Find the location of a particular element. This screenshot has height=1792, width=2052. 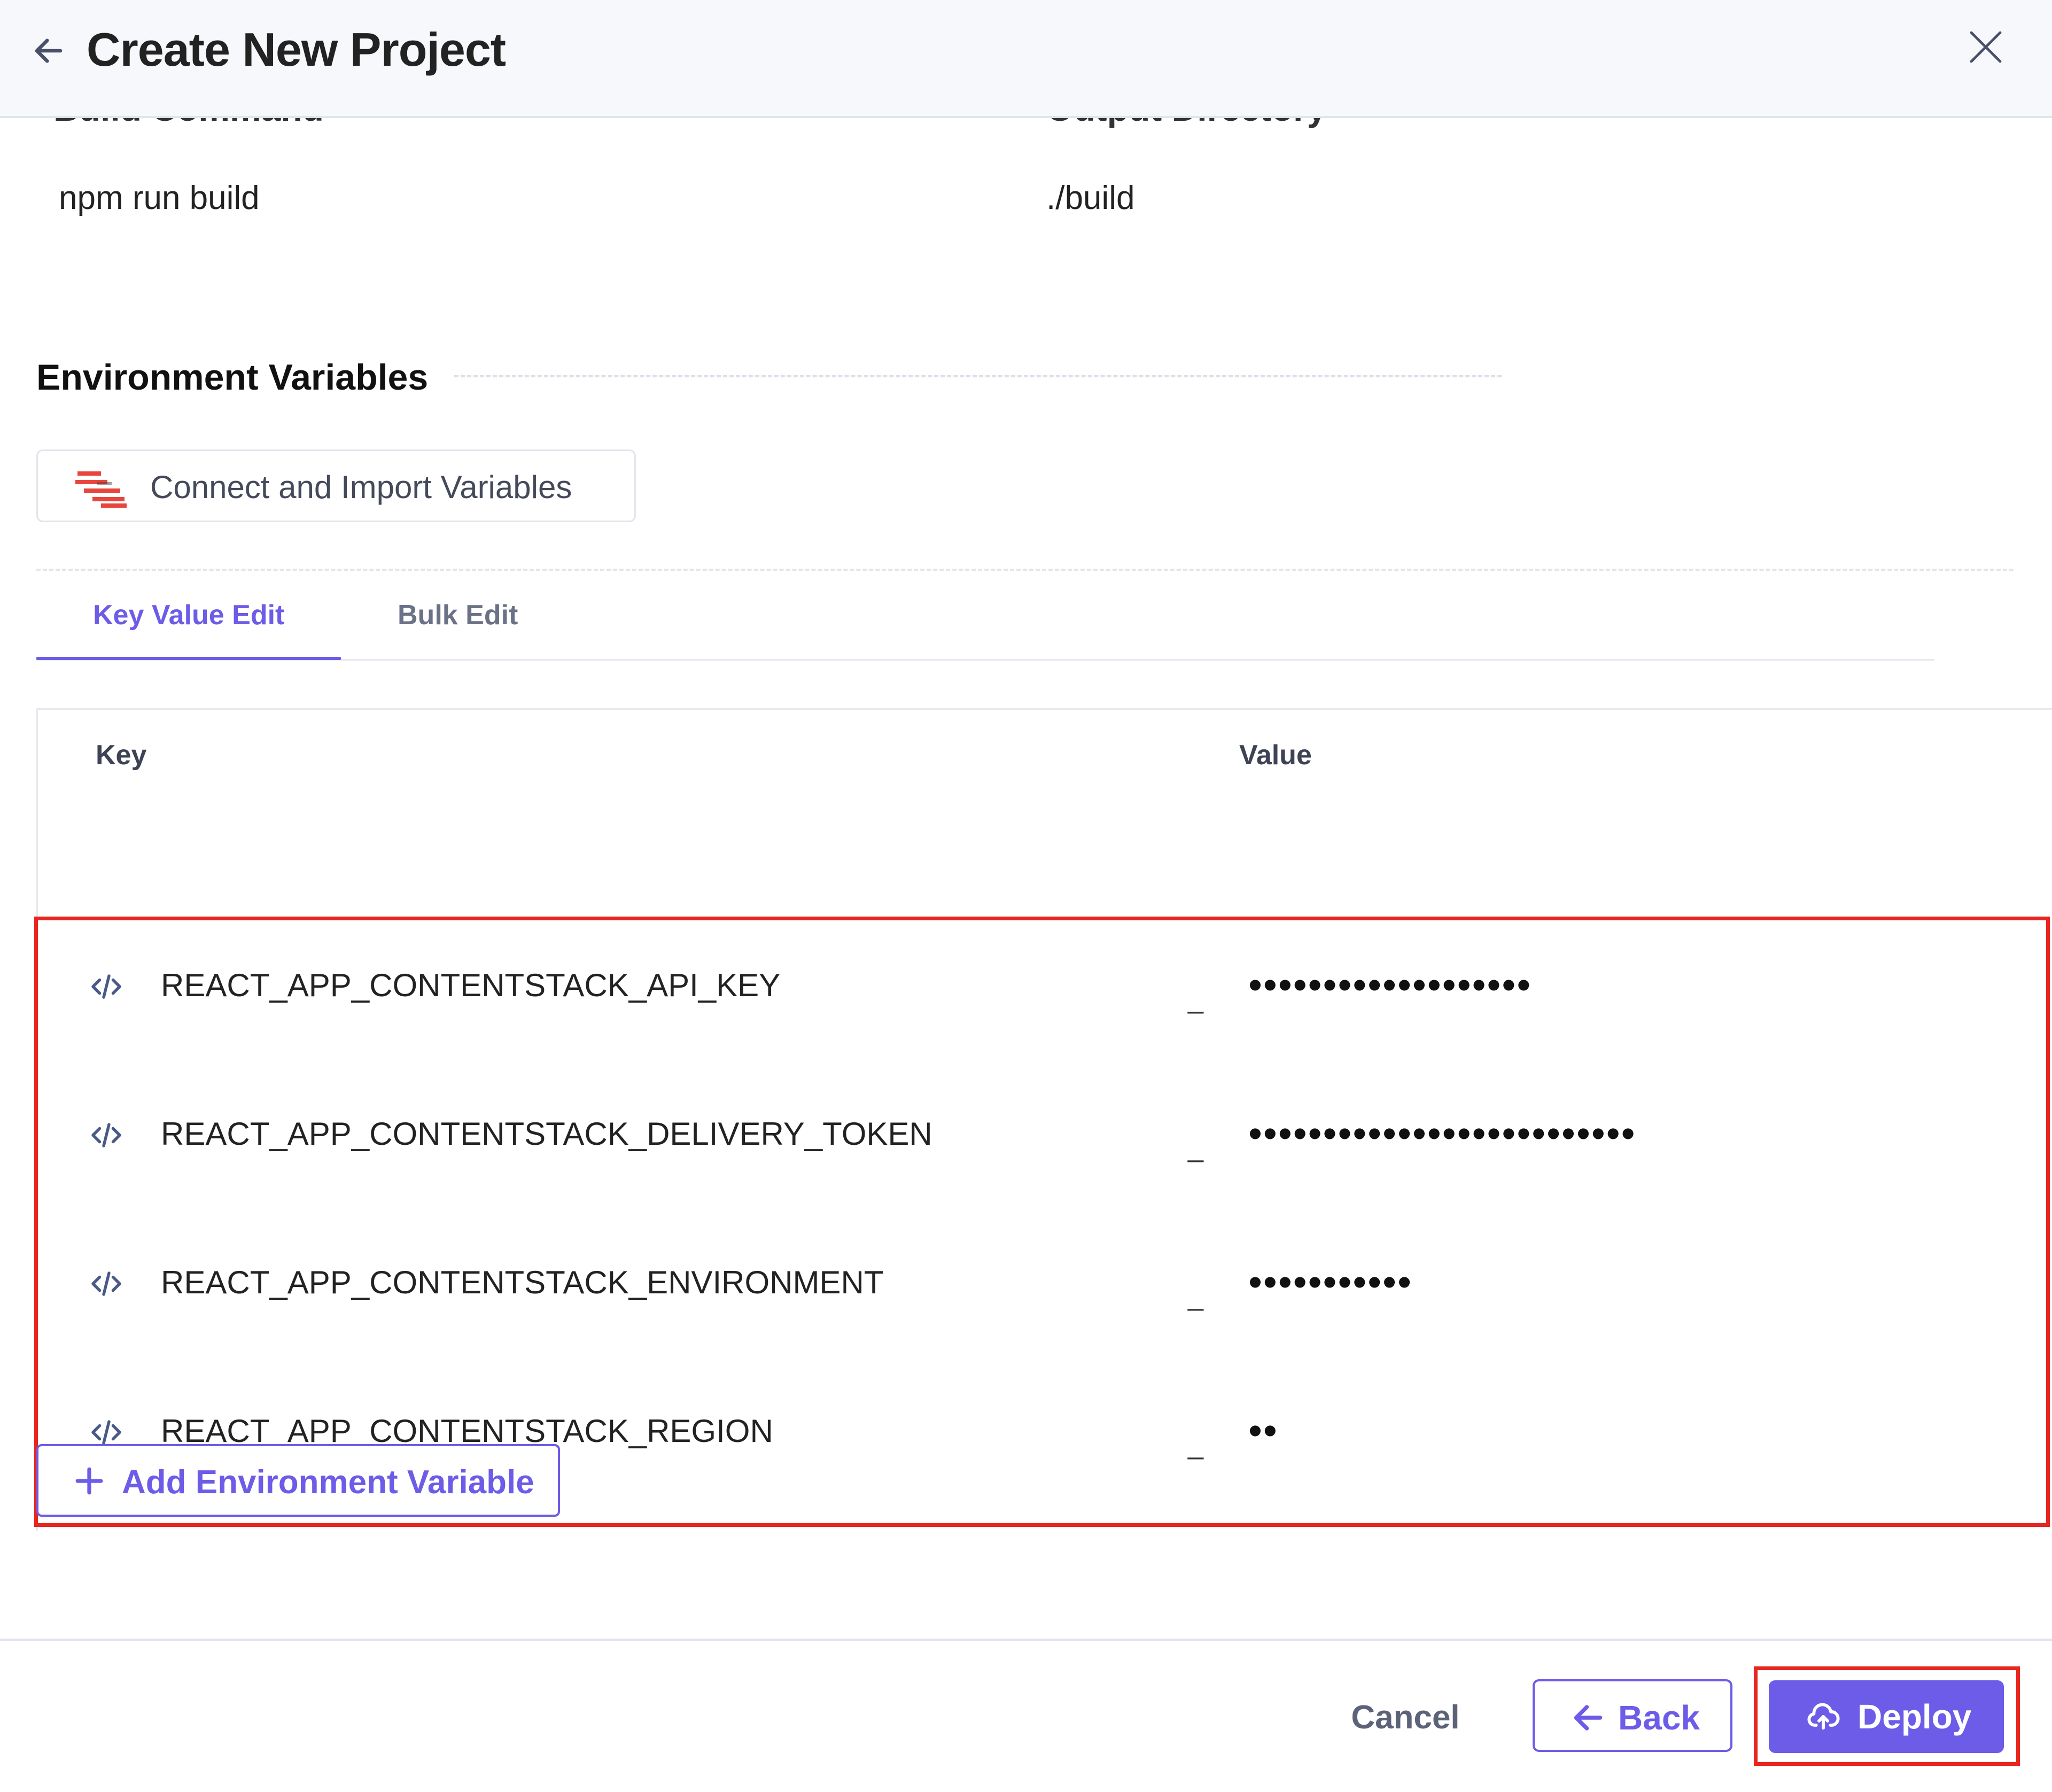

active-tab-indicator is located at coordinates (188, 658).